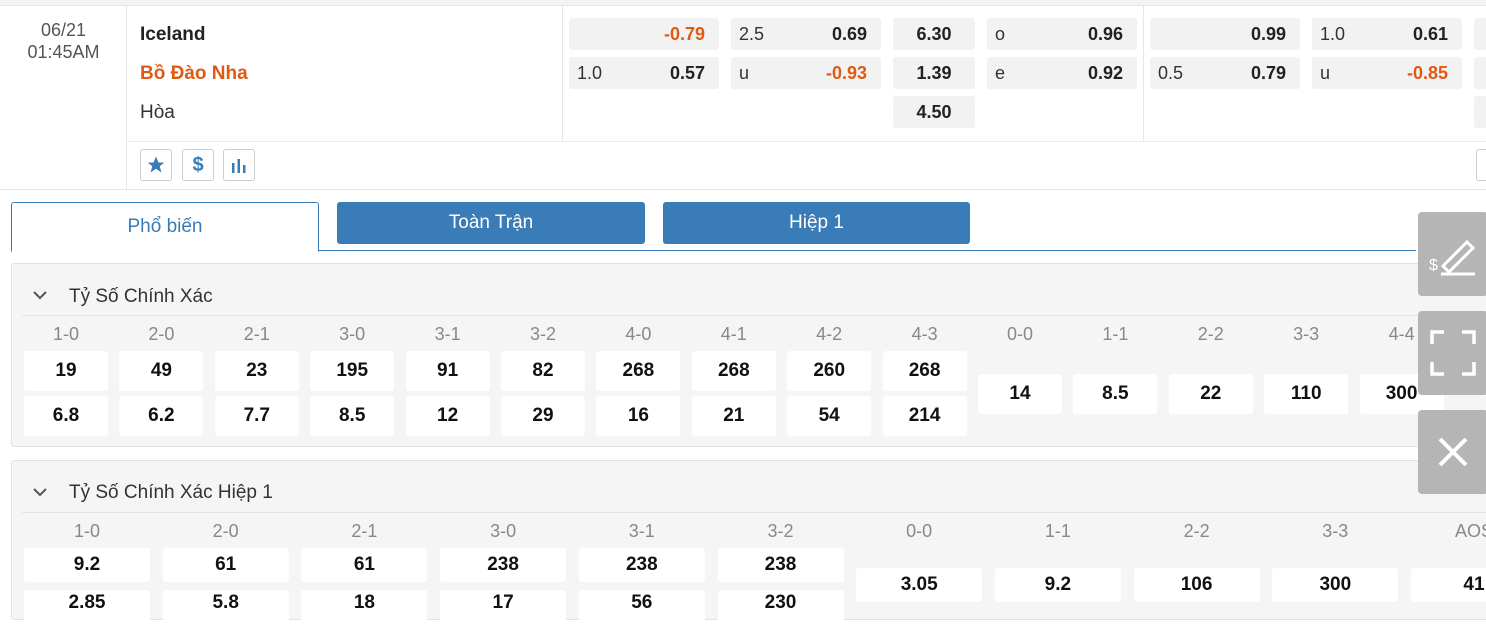 This screenshot has width=1486, height=624. Describe the element at coordinates (1020, 394) in the screenshot. I see `odds-box: 14` at that location.